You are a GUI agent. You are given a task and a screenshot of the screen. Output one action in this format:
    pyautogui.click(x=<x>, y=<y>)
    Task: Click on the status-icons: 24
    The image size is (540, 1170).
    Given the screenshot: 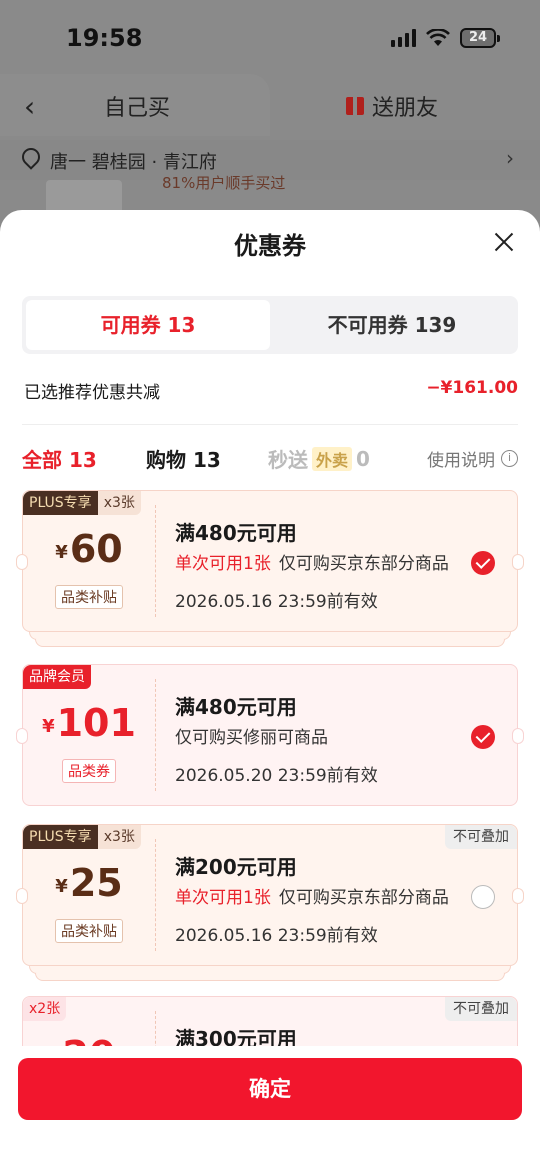 What is the action you would take?
    pyautogui.click(x=445, y=38)
    